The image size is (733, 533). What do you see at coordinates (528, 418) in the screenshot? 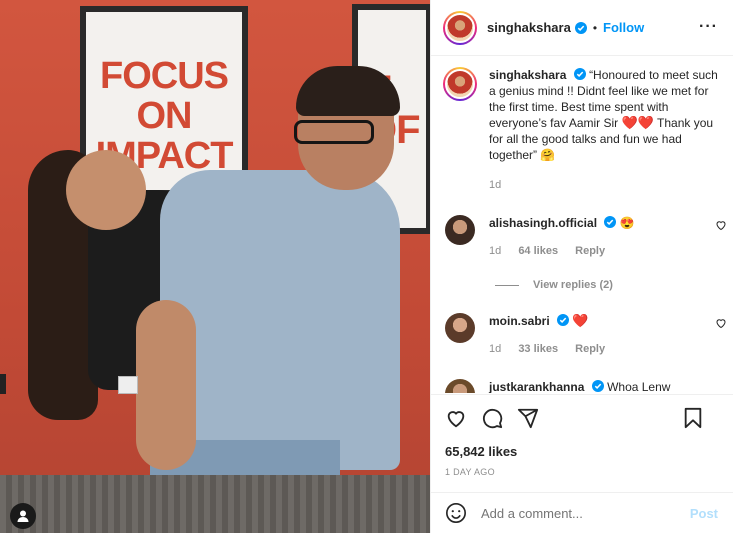
I see `share-icon` at bounding box center [528, 418].